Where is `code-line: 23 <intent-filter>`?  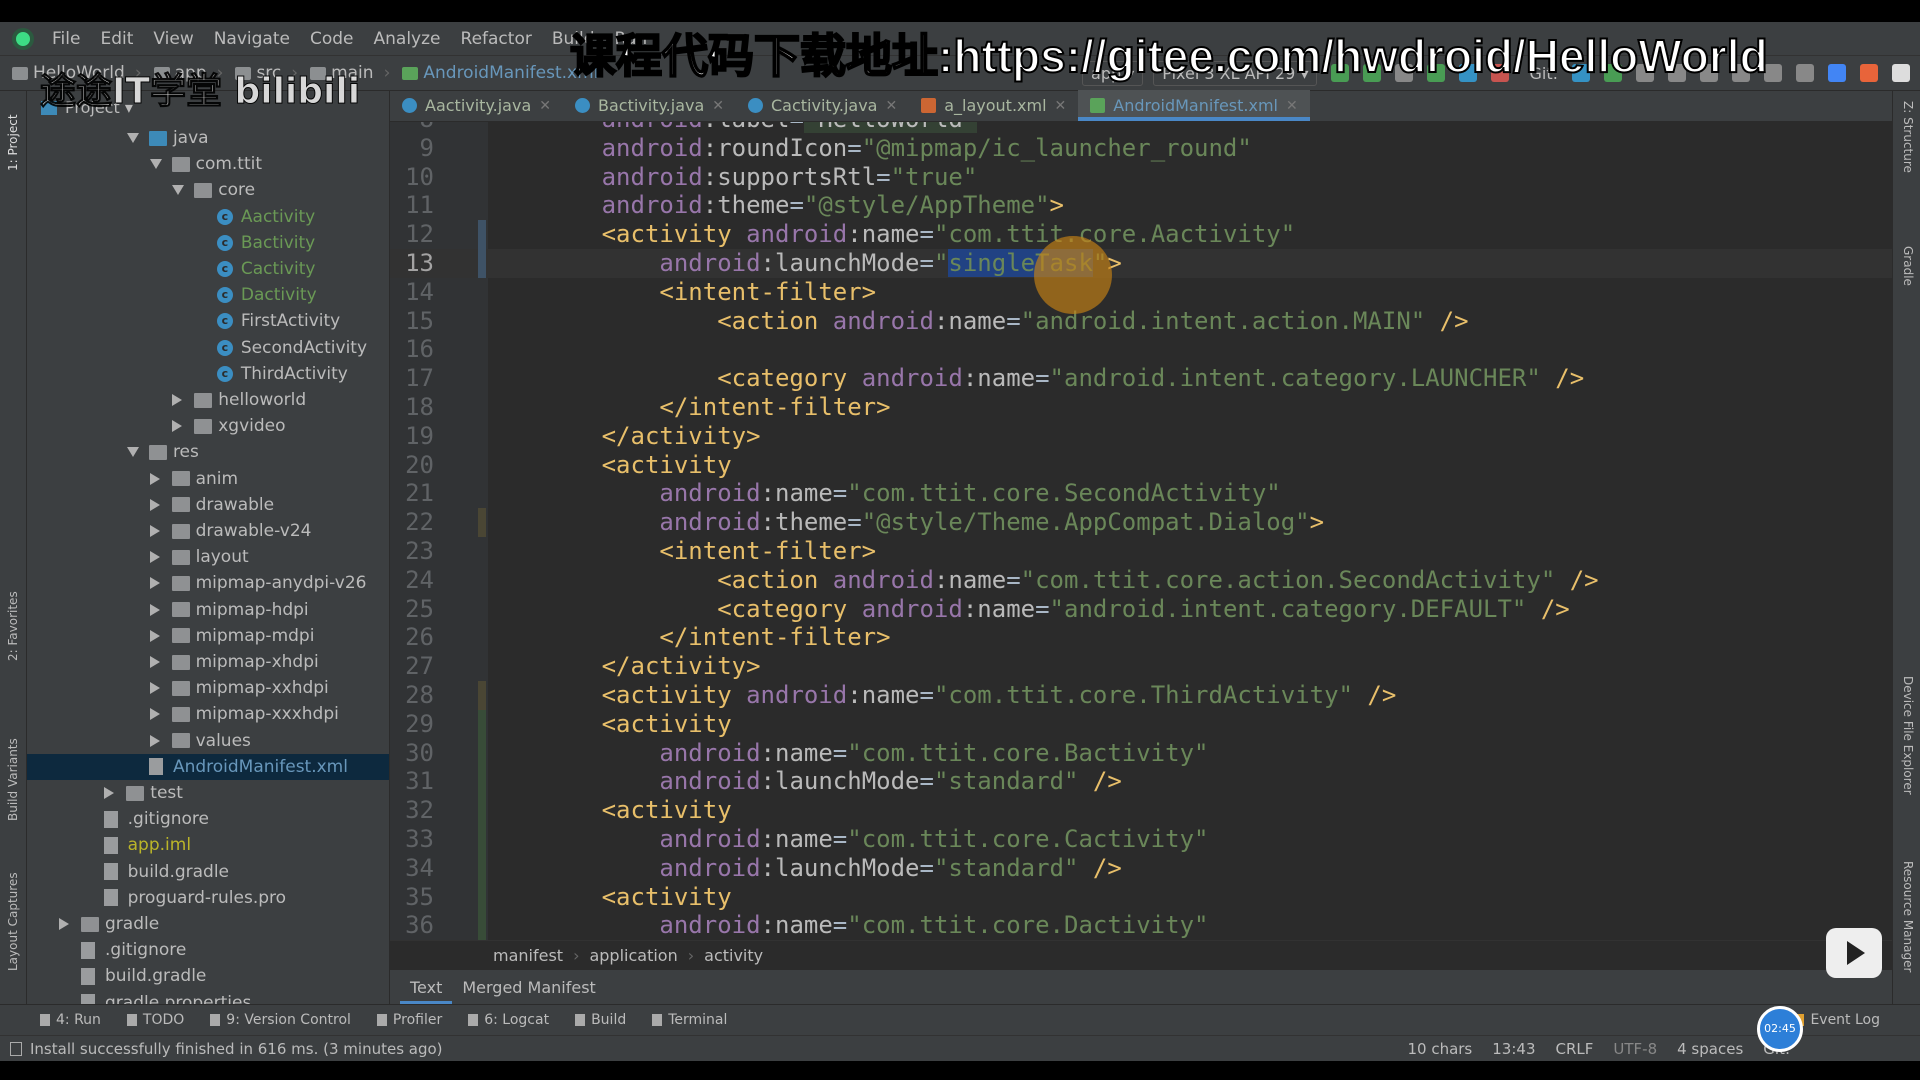
code-line: 23 <intent-filter> is located at coordinates (1141, 551).